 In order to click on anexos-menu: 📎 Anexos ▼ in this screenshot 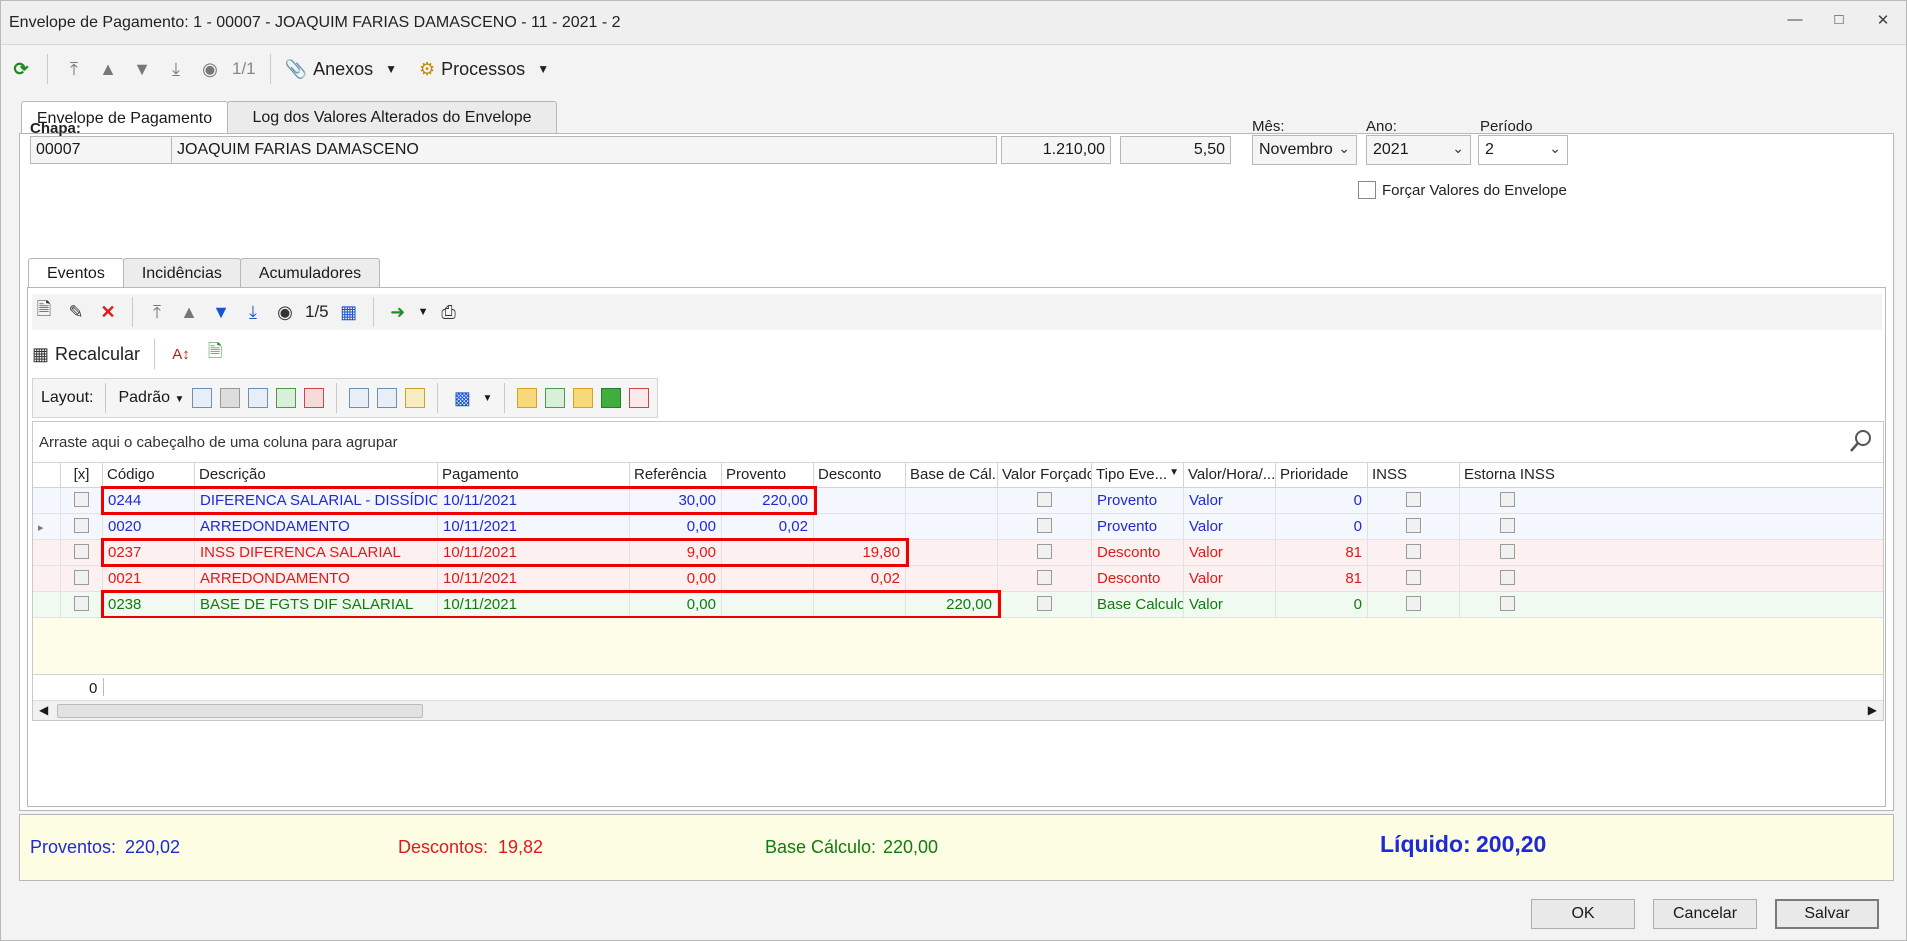, I will do `click(341, 69)`.